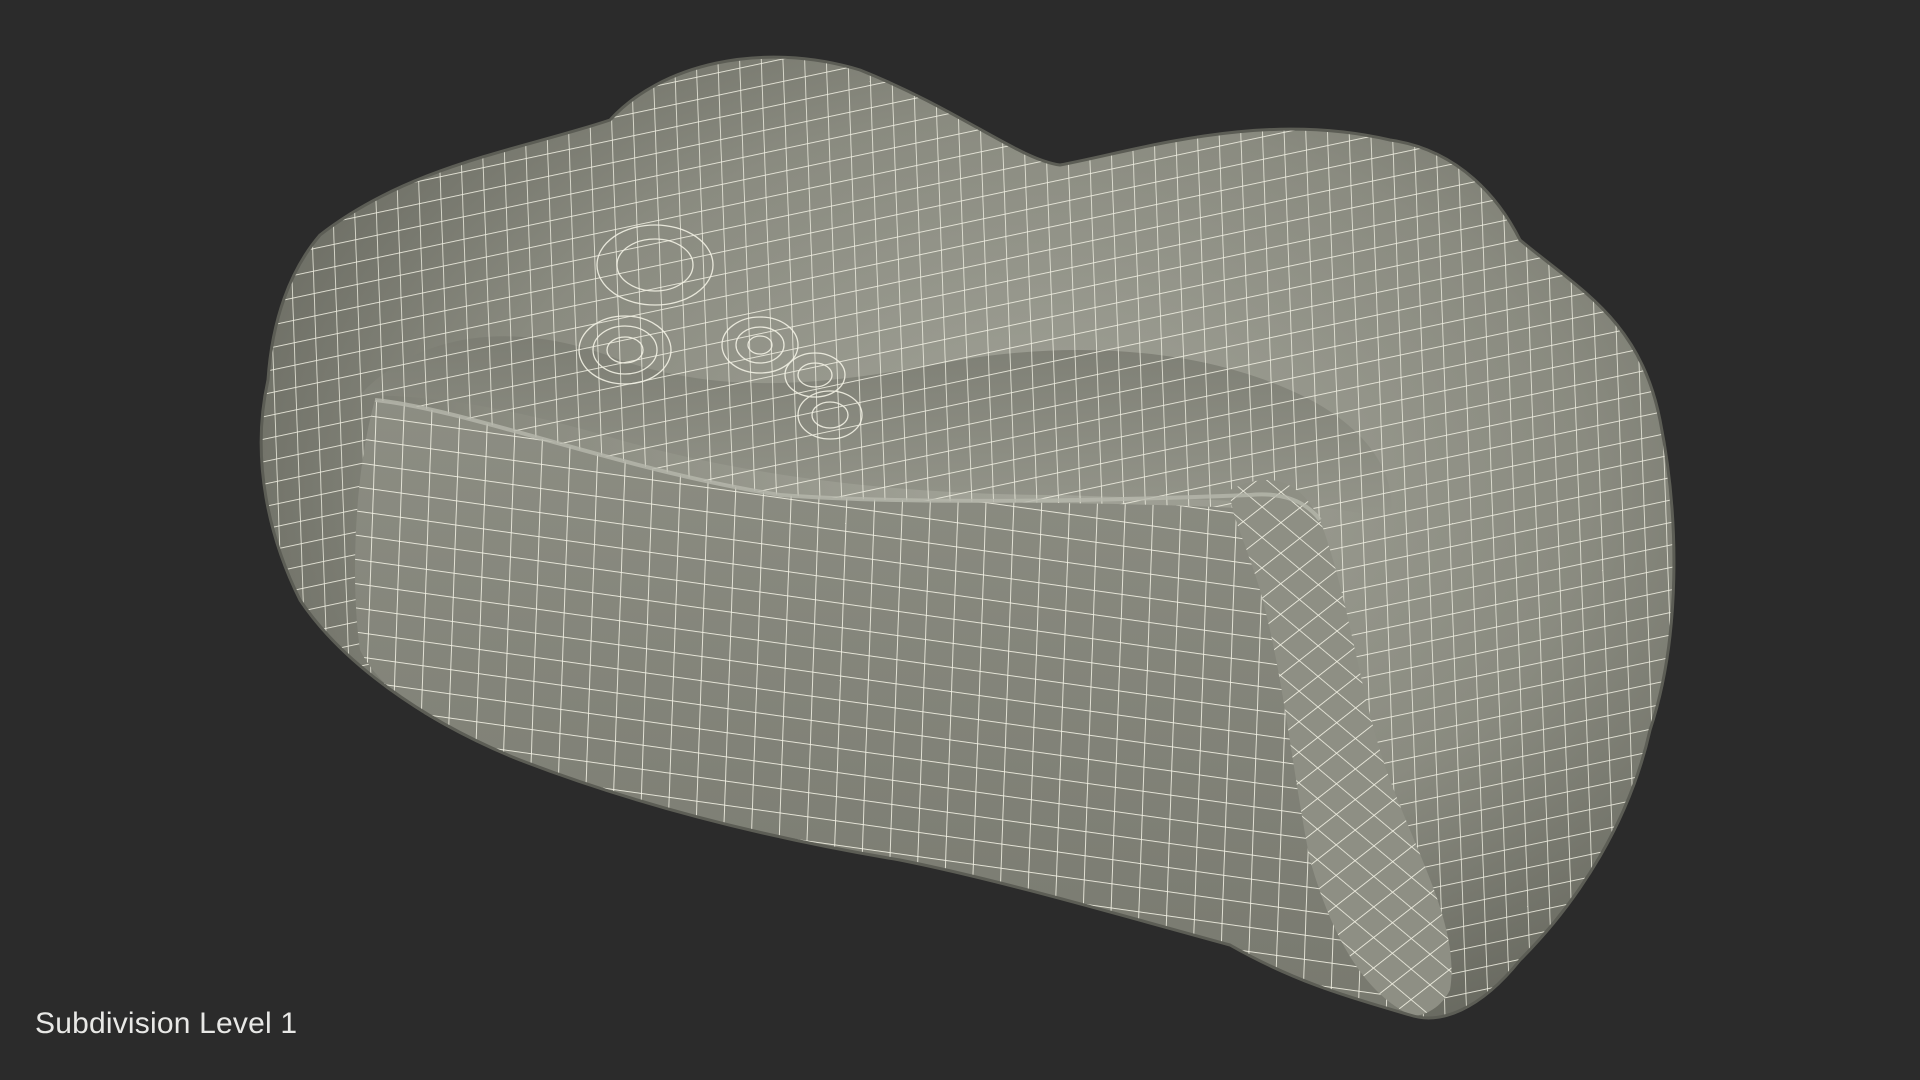  I want to click on subdivision-level-caption: Subdivision Level 1, so click(166, 1023).